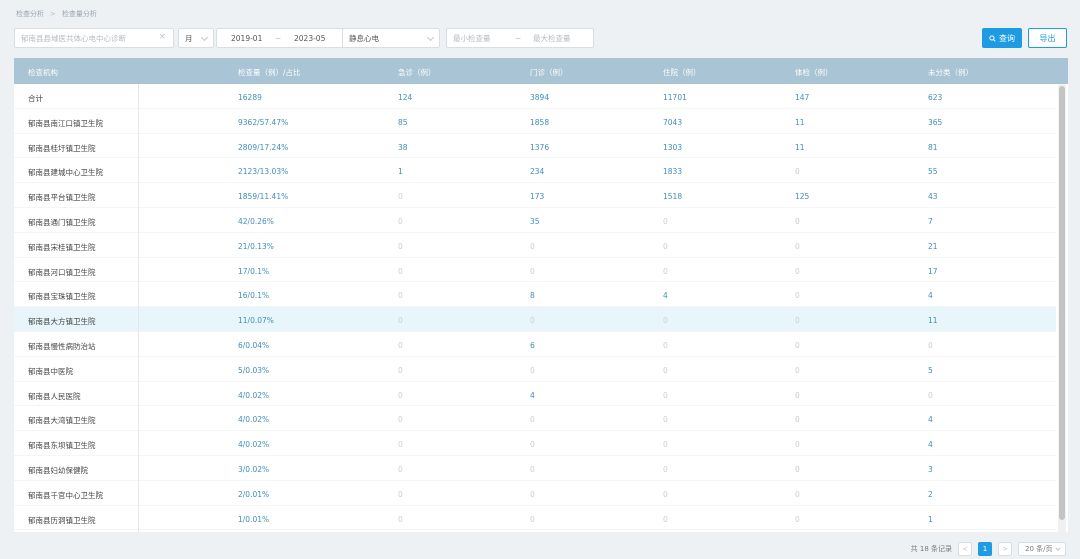  Describe the element at coordinates (930, 494) in the screenshot. I see `row-cell: 2` at that location.